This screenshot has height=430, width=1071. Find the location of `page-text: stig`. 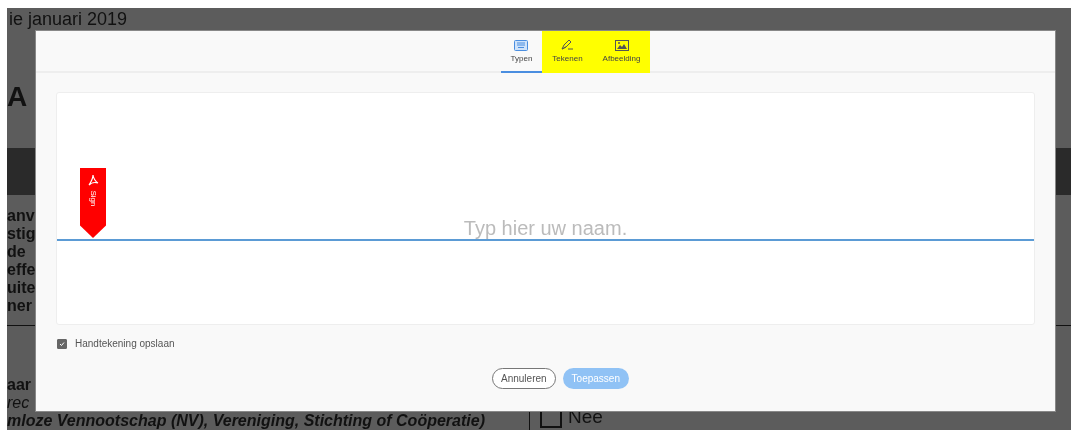

page-text: stig is located at coordinates (21, 234).